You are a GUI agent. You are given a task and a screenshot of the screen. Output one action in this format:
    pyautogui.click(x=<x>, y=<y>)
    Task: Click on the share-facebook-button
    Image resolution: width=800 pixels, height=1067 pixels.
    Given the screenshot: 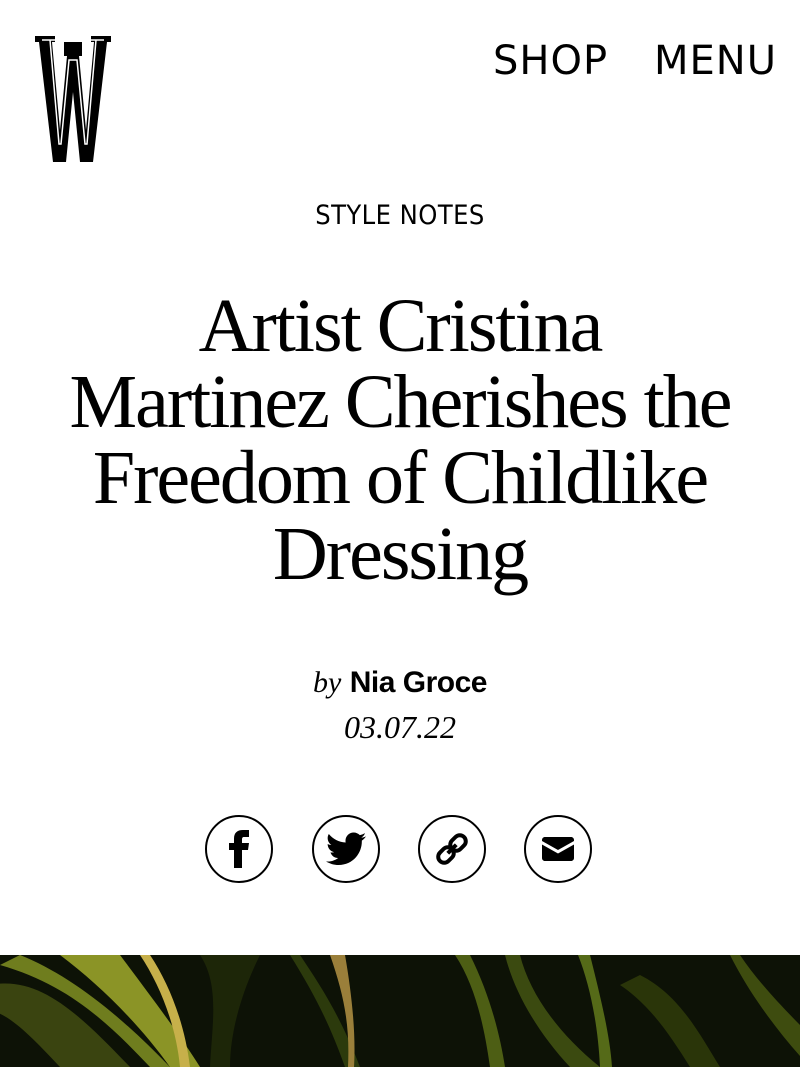 What is the action you would take?
    pyautogui.click(x=239, y=849)
    